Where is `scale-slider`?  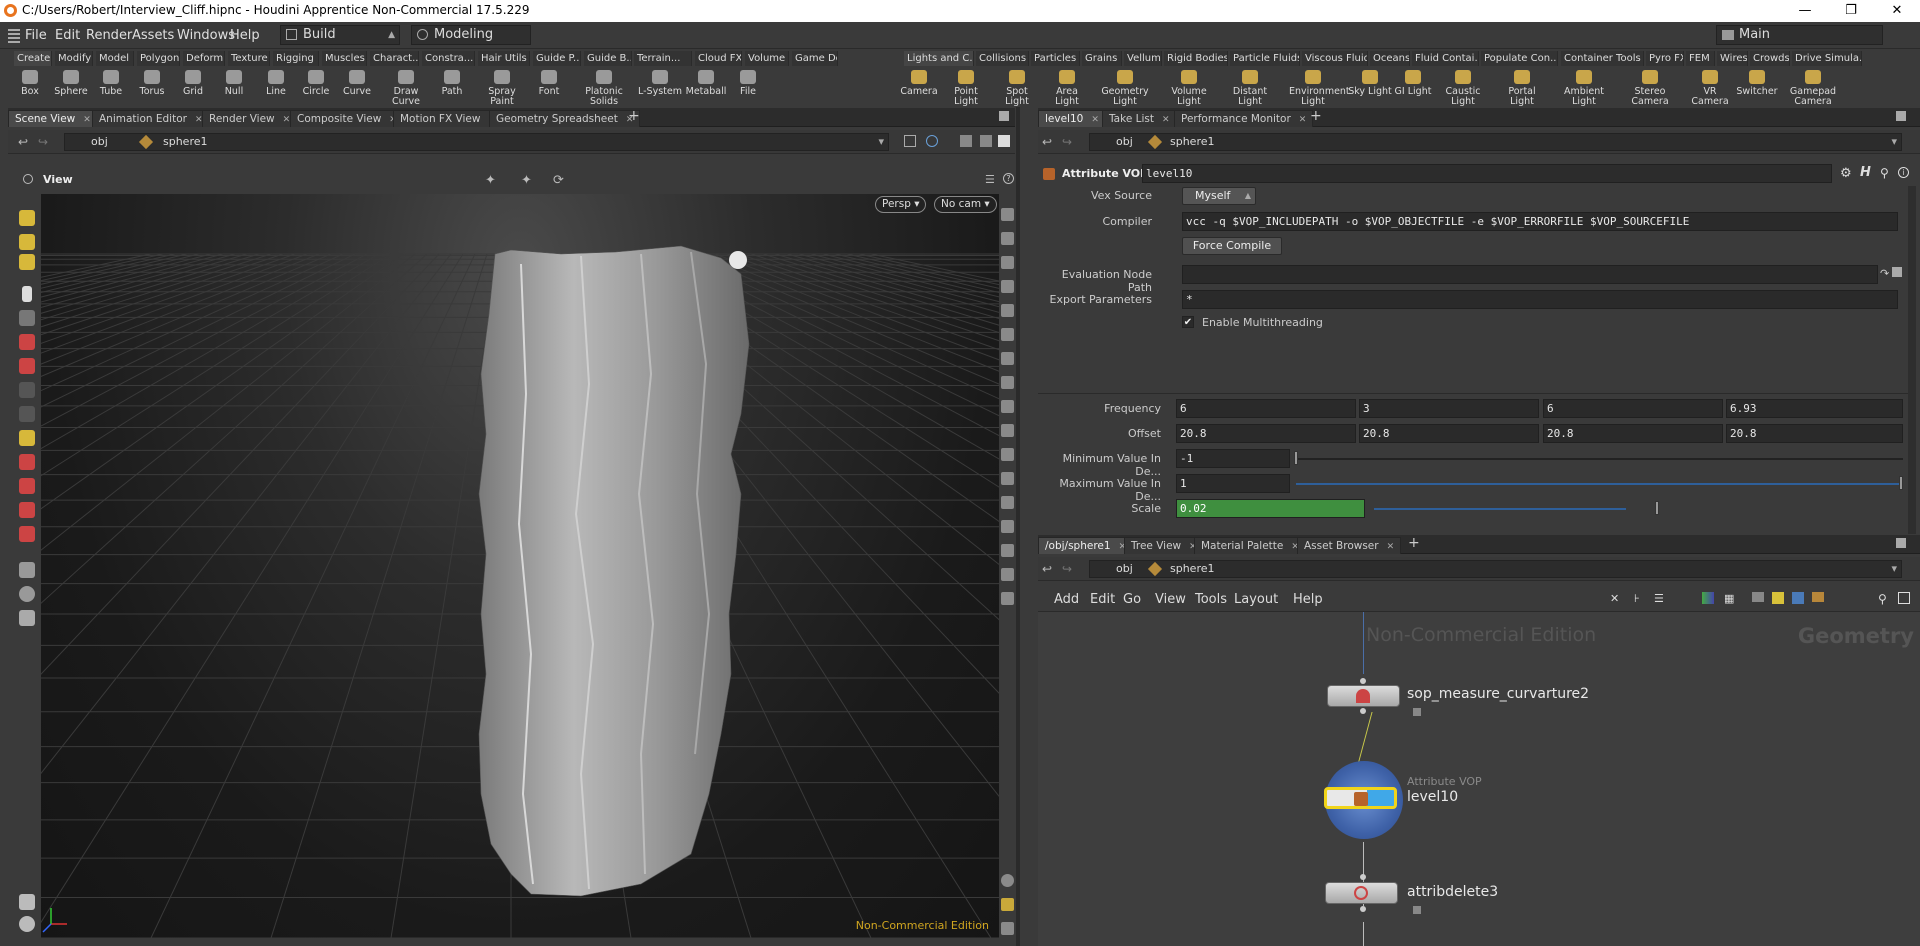
scale-slider is located at coordinates (1500, 509).